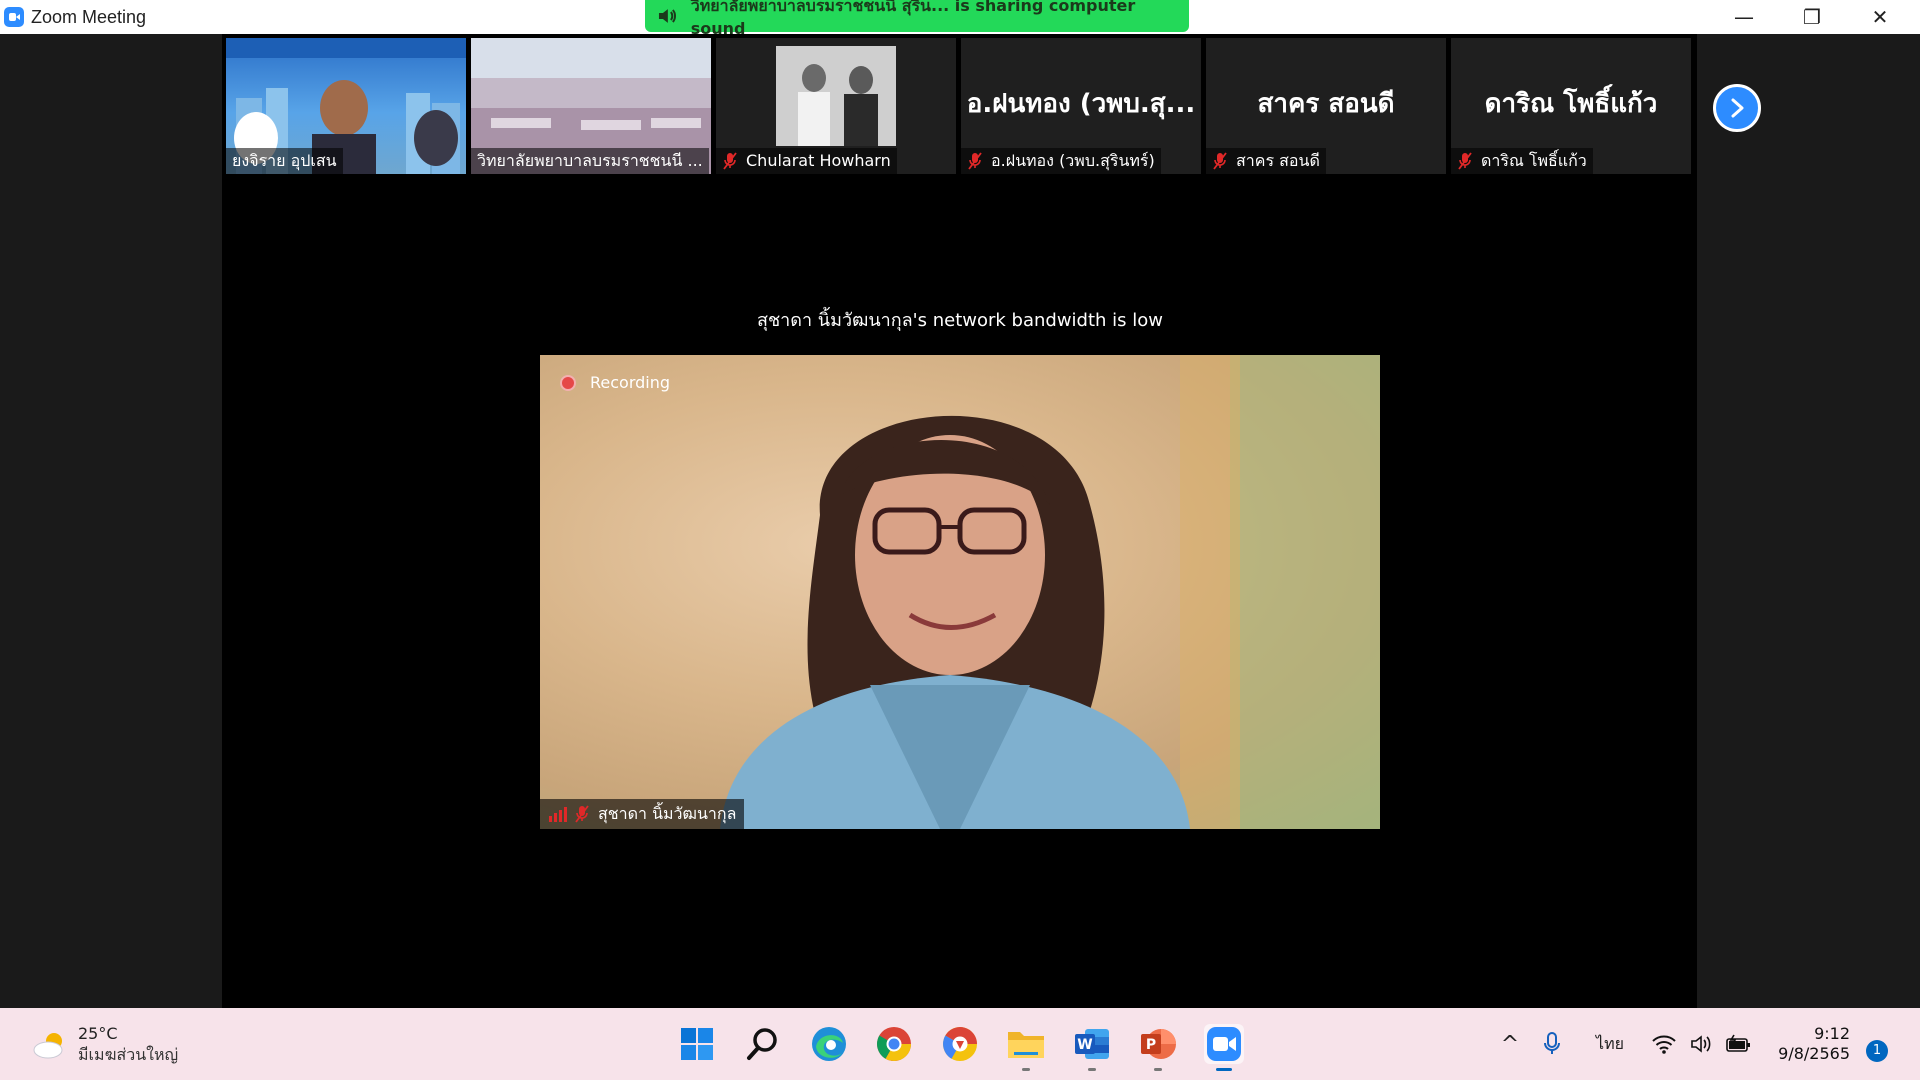  I want to click on participant-name-tag: Chularat Howharn, so click(806, 161).